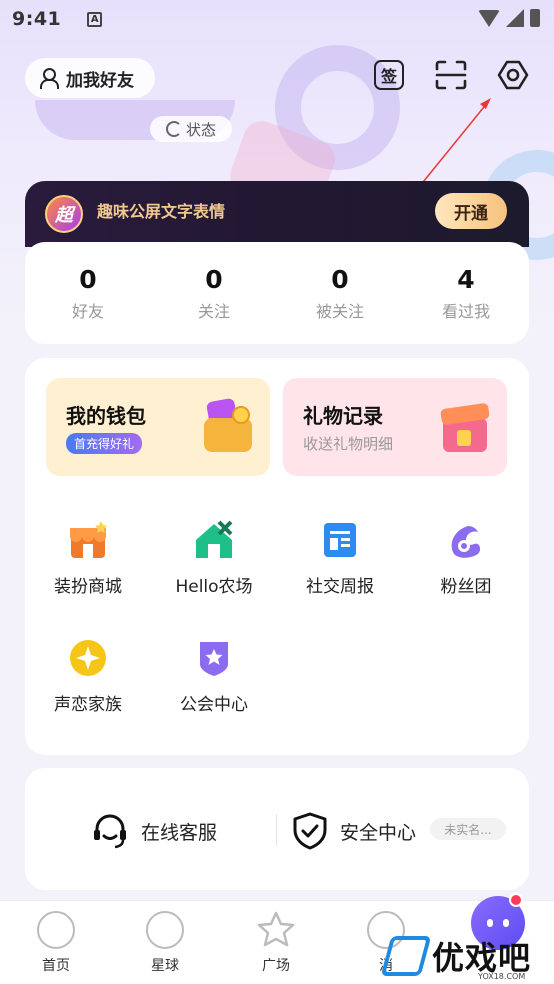 This screenshot has height=984, width=554. I want to click on wallet-icon, so click(228, 424).